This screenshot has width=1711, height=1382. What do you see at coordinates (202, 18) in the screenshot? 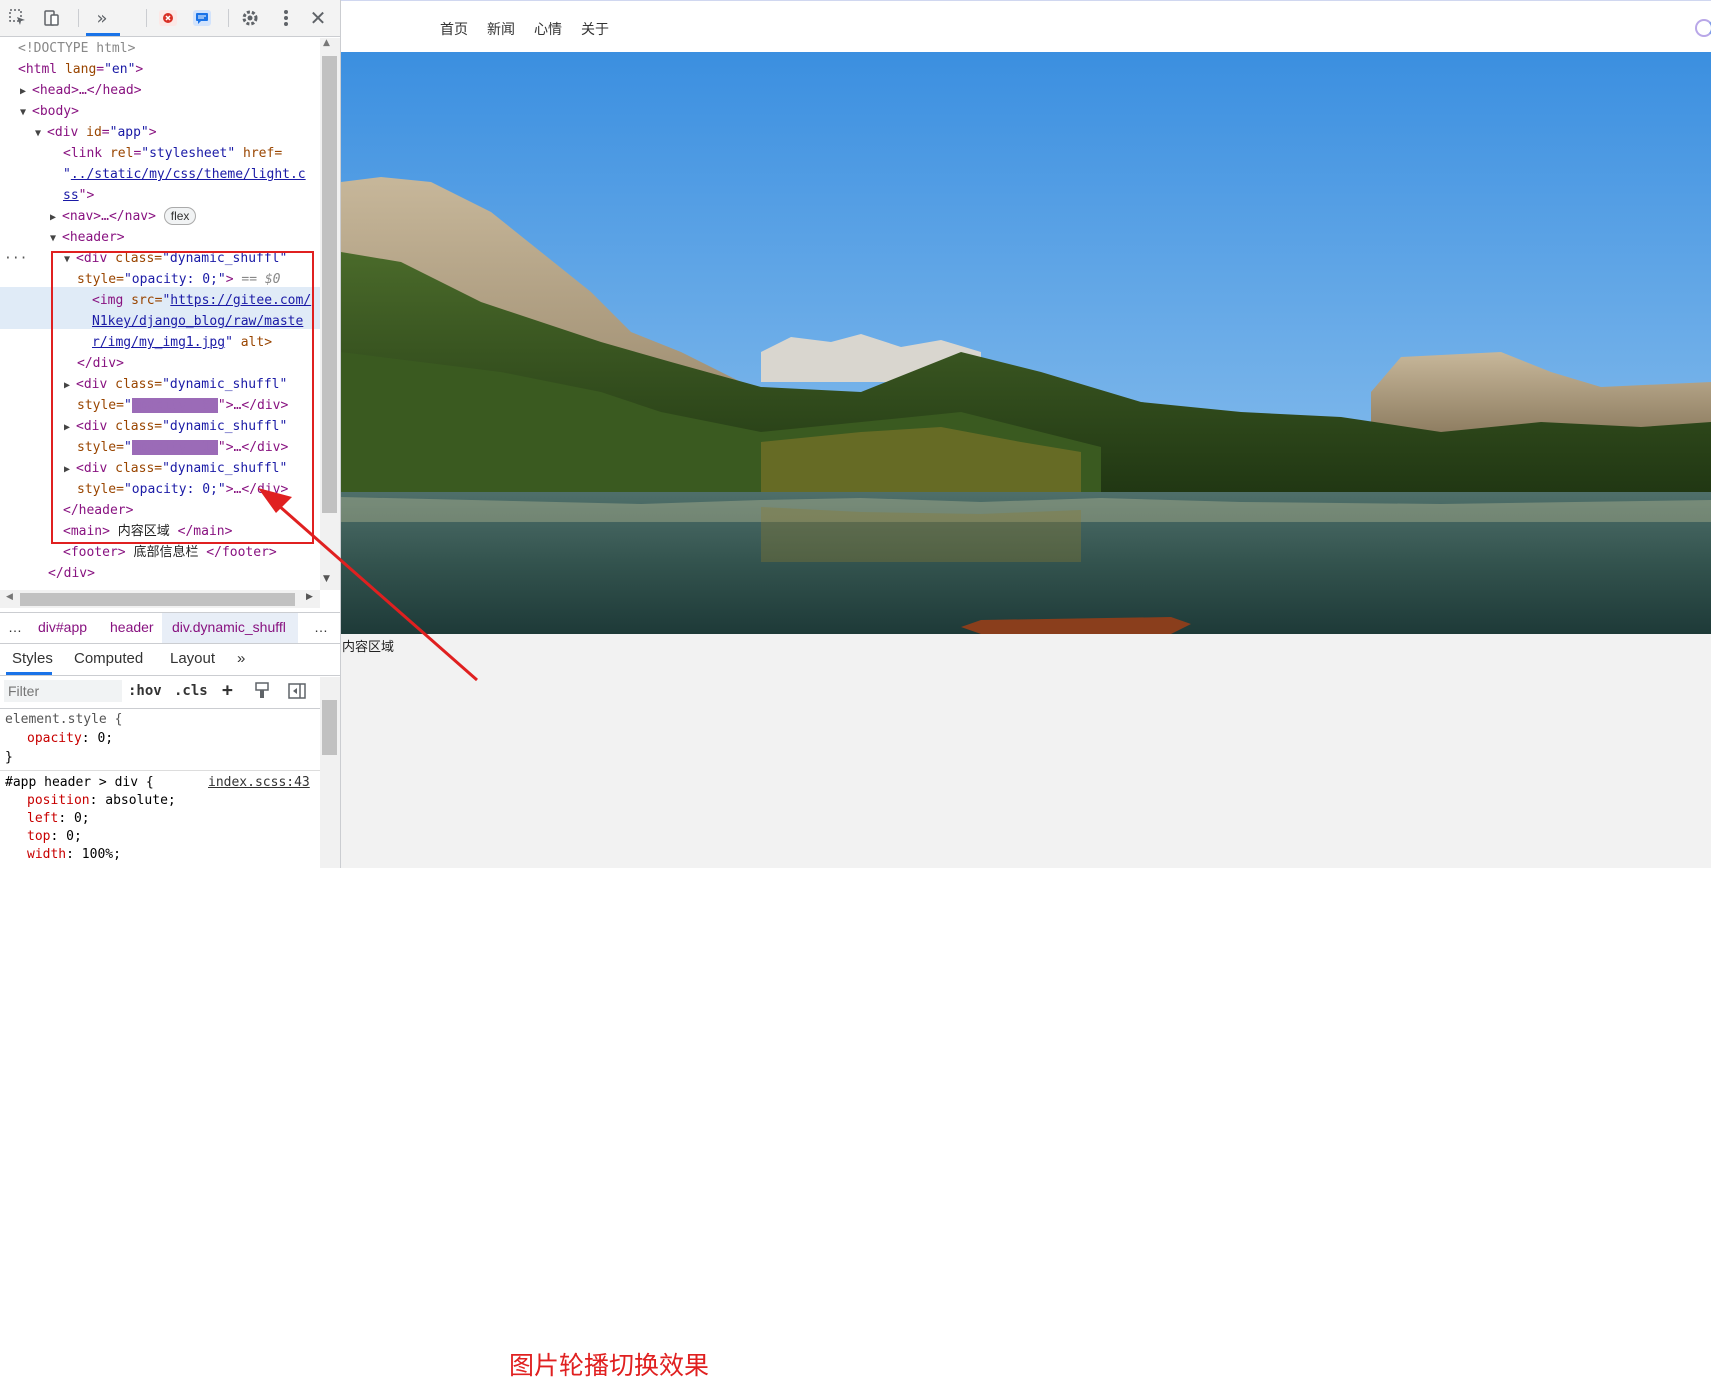
I see `message-badge-icon` at bounding box center [202, 18].